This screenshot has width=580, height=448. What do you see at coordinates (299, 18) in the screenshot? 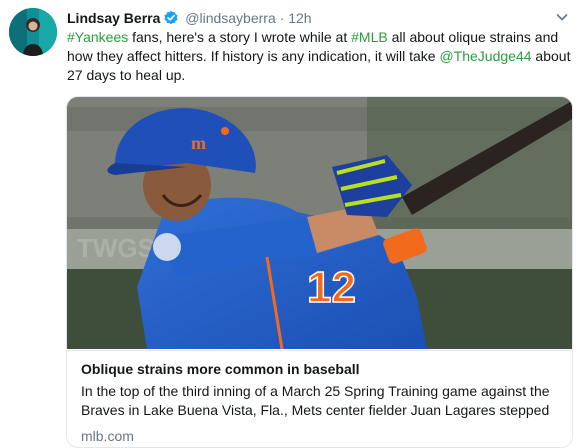
I see `tweet-timestamp: 12h` at bounding box center [299, 18].